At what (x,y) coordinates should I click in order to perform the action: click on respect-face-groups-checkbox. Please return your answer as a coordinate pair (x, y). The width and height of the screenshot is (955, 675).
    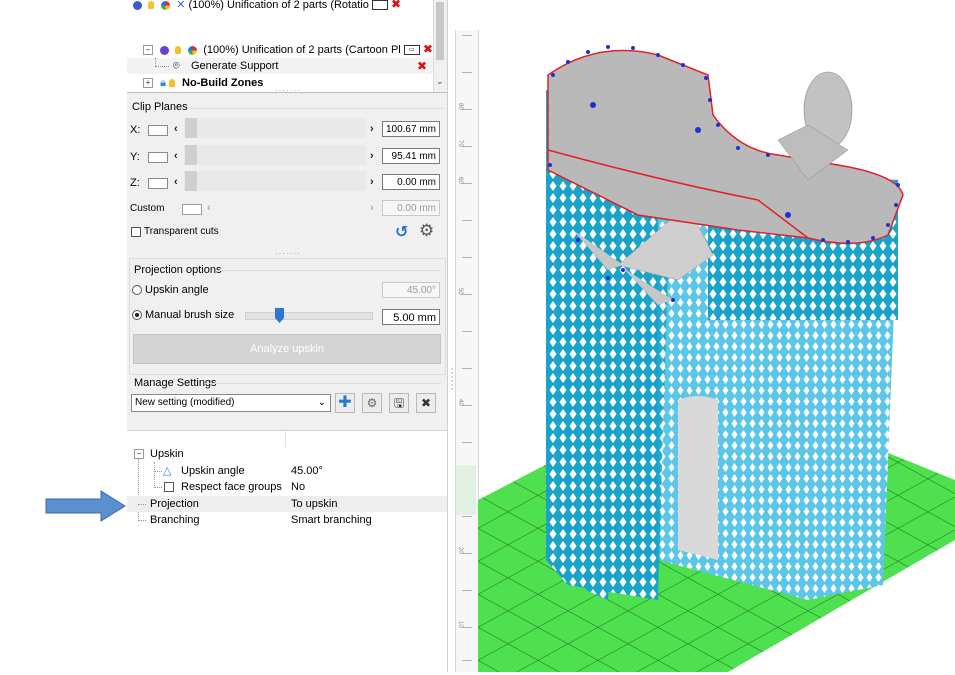
    Looking at the image, I should click on (169, 487).